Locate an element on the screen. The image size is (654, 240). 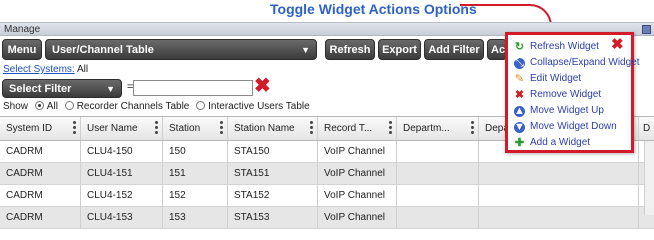
menu-item-move-down: ▼ Move Widget Down is located at coordinates (571, 127).